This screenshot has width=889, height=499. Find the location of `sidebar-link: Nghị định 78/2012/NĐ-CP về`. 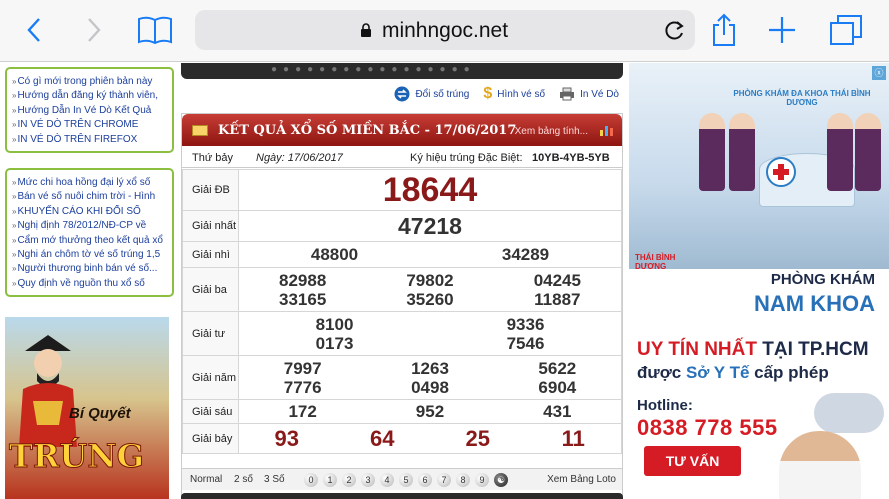

sidebar-link: Nghị định 78/2012/NĐ-CP về is located at coordinates (90, 226).